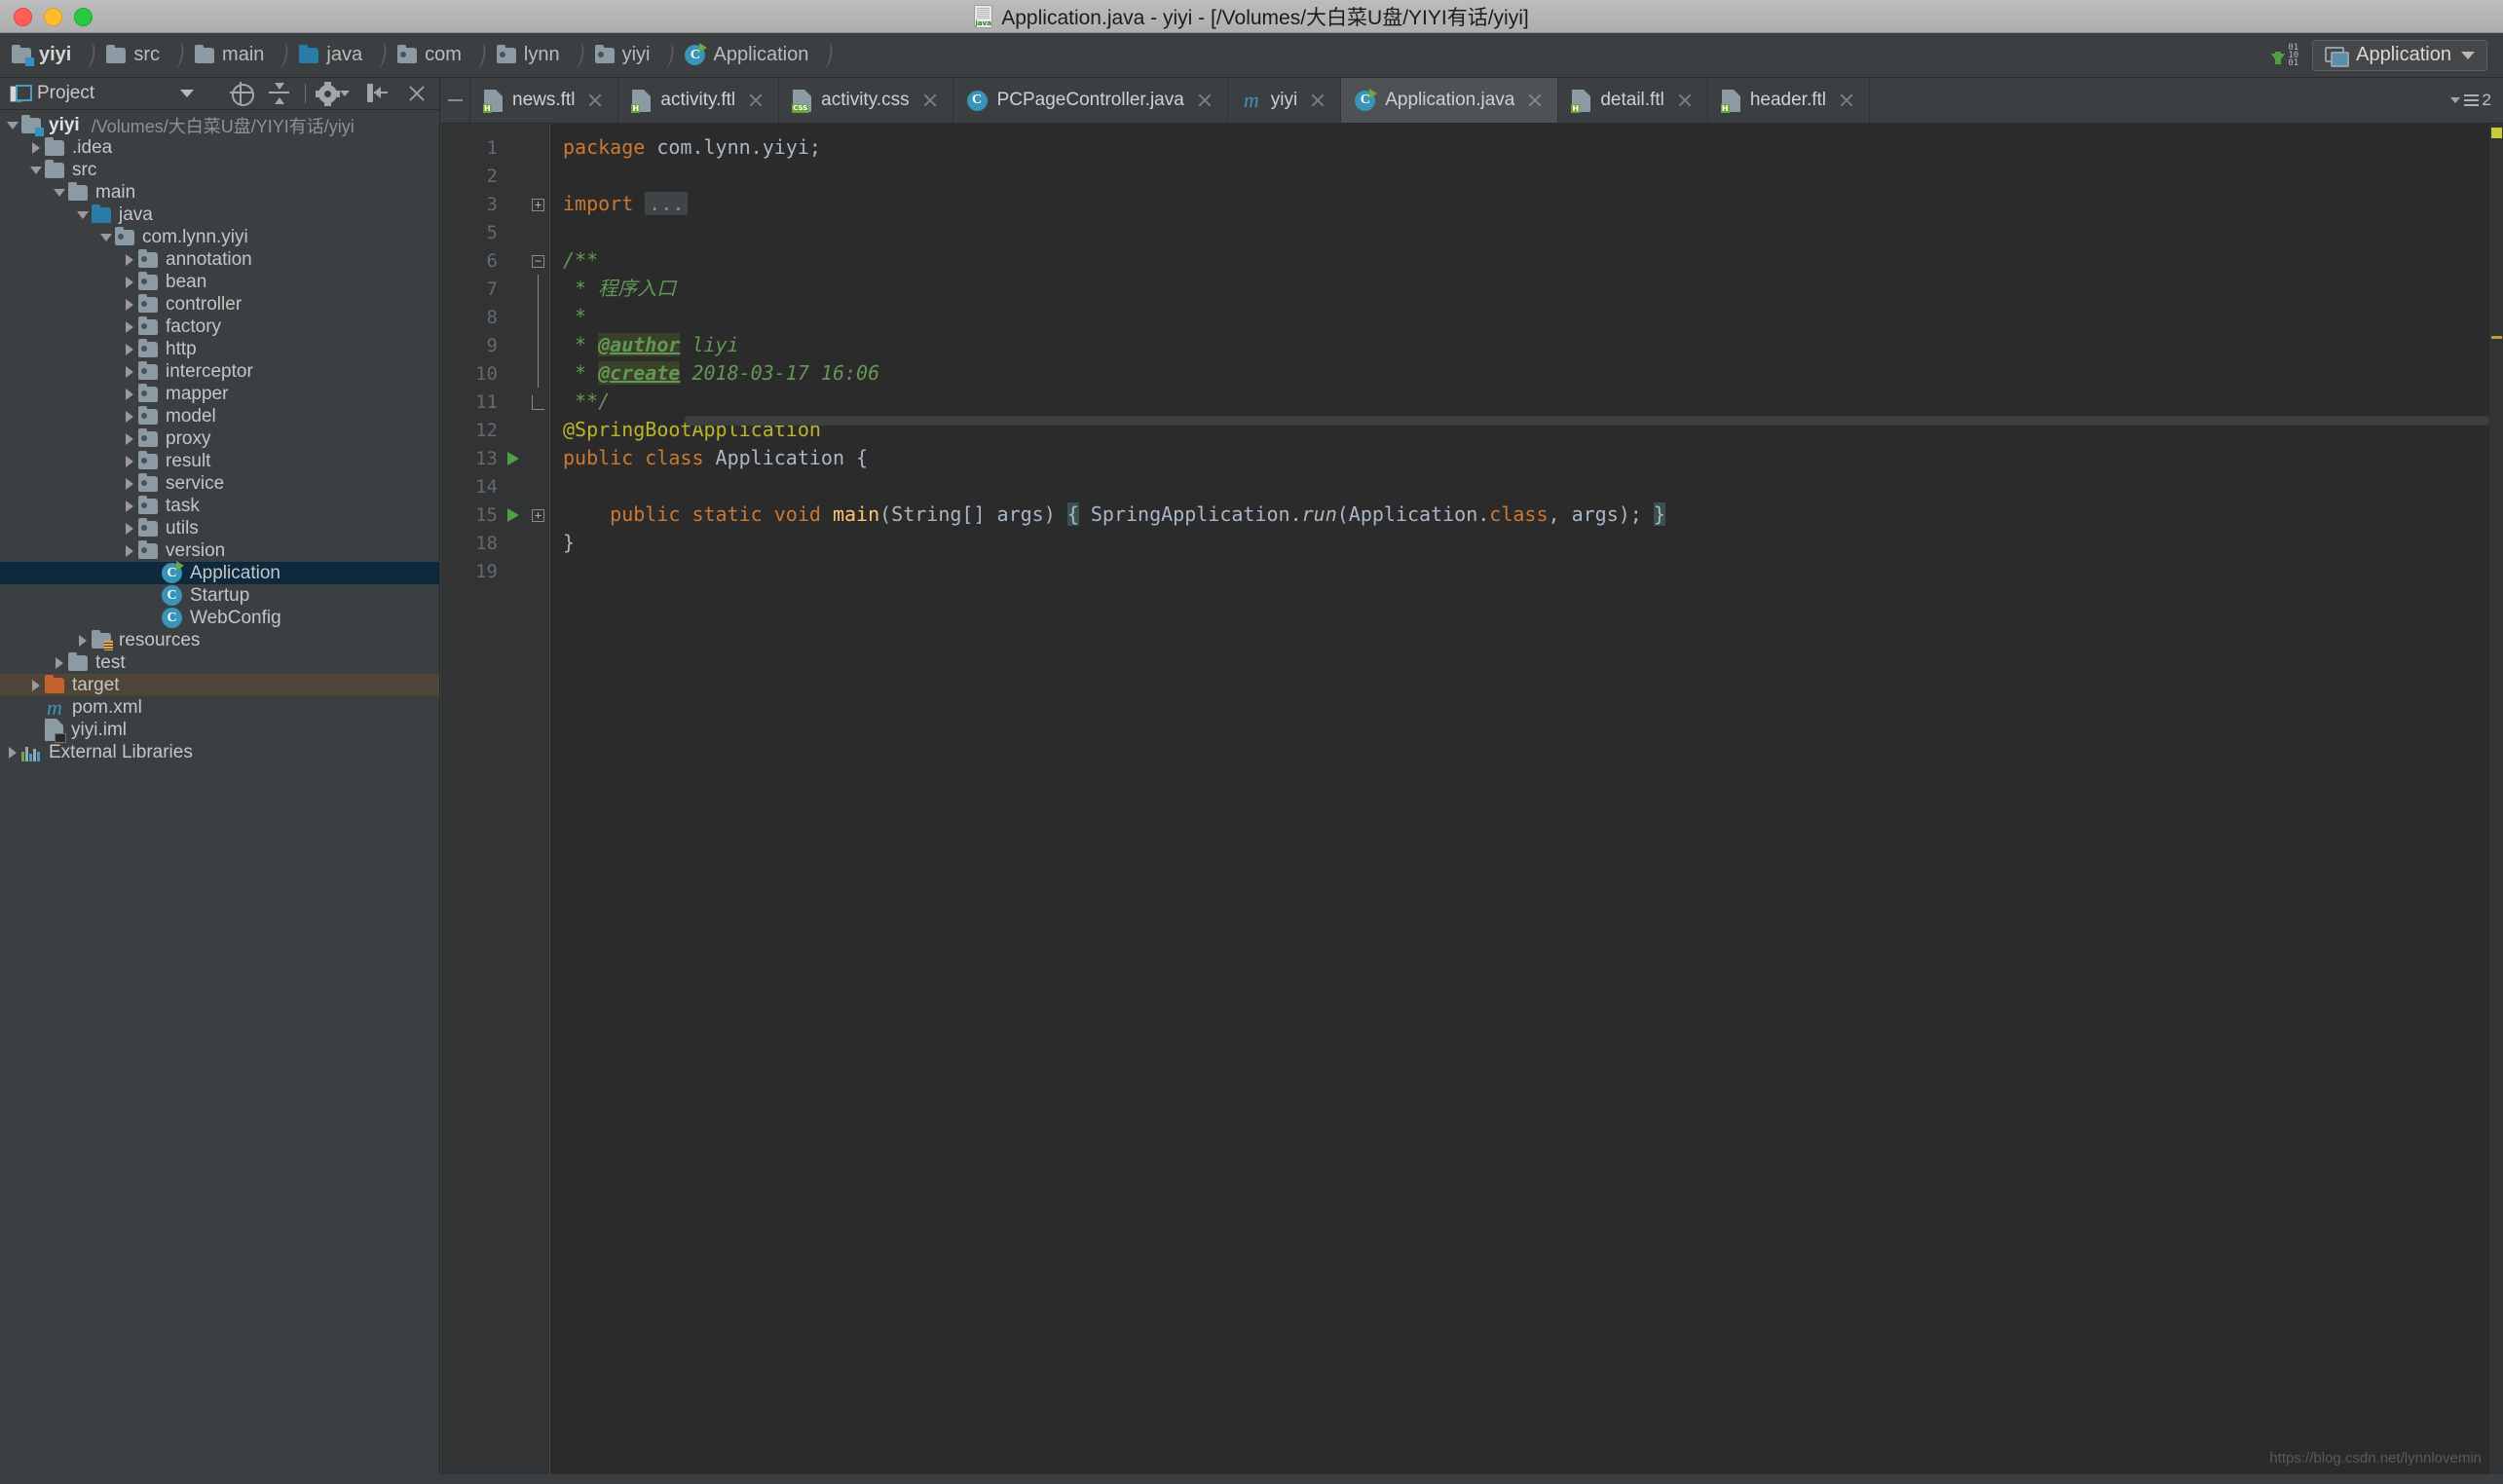 Image resolution: width=2503 pixels, height=1484 pixels. What do you see at coordinates (241, 93) in the screenshot?
I see `locate-in-tree-icon` at bounding box center [241, 93].